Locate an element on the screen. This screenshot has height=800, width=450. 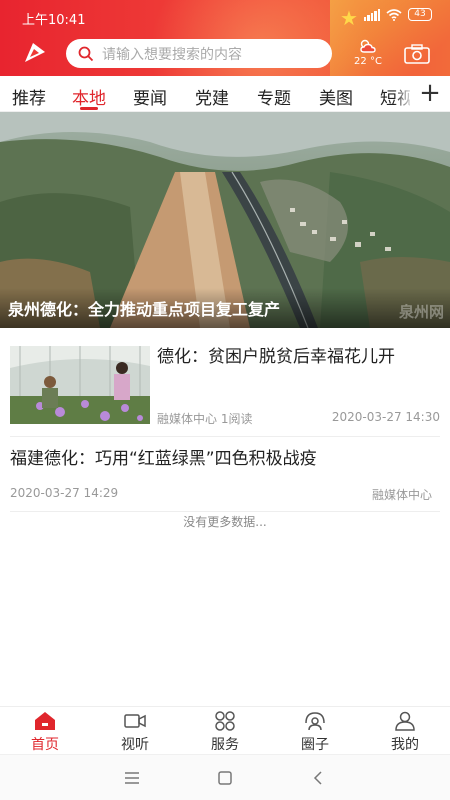
bottom-navigation: 首页 视听 服务 圈子 我的 is located at coordinates (225, 730).